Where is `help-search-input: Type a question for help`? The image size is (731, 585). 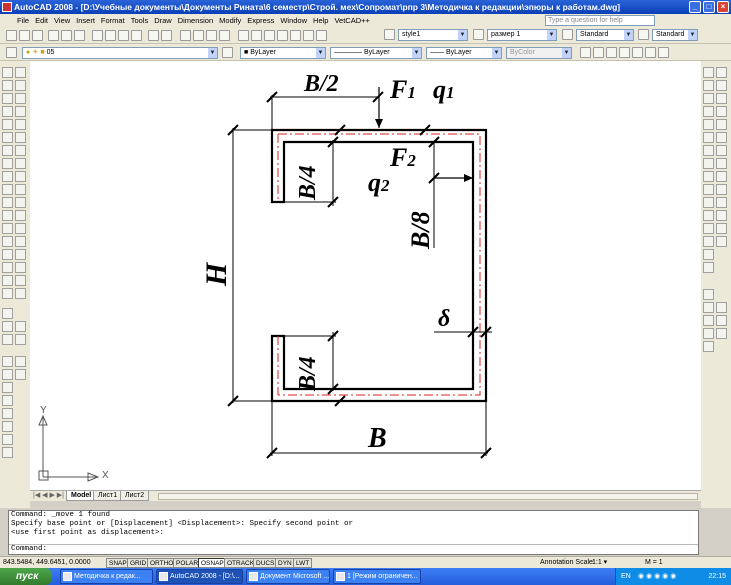 help-search-input: Type a question for help is located at coordinates (600, 20).